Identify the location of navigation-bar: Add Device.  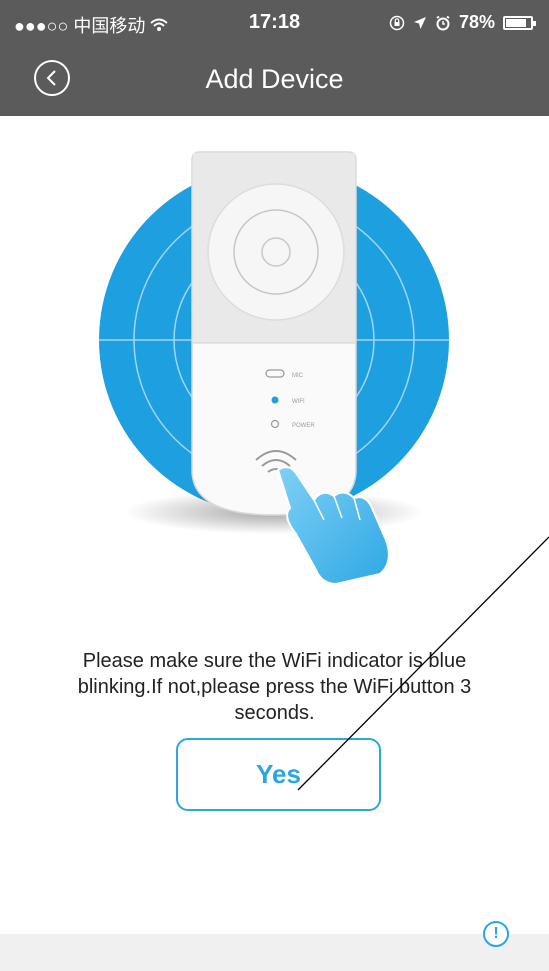
(274, 82).